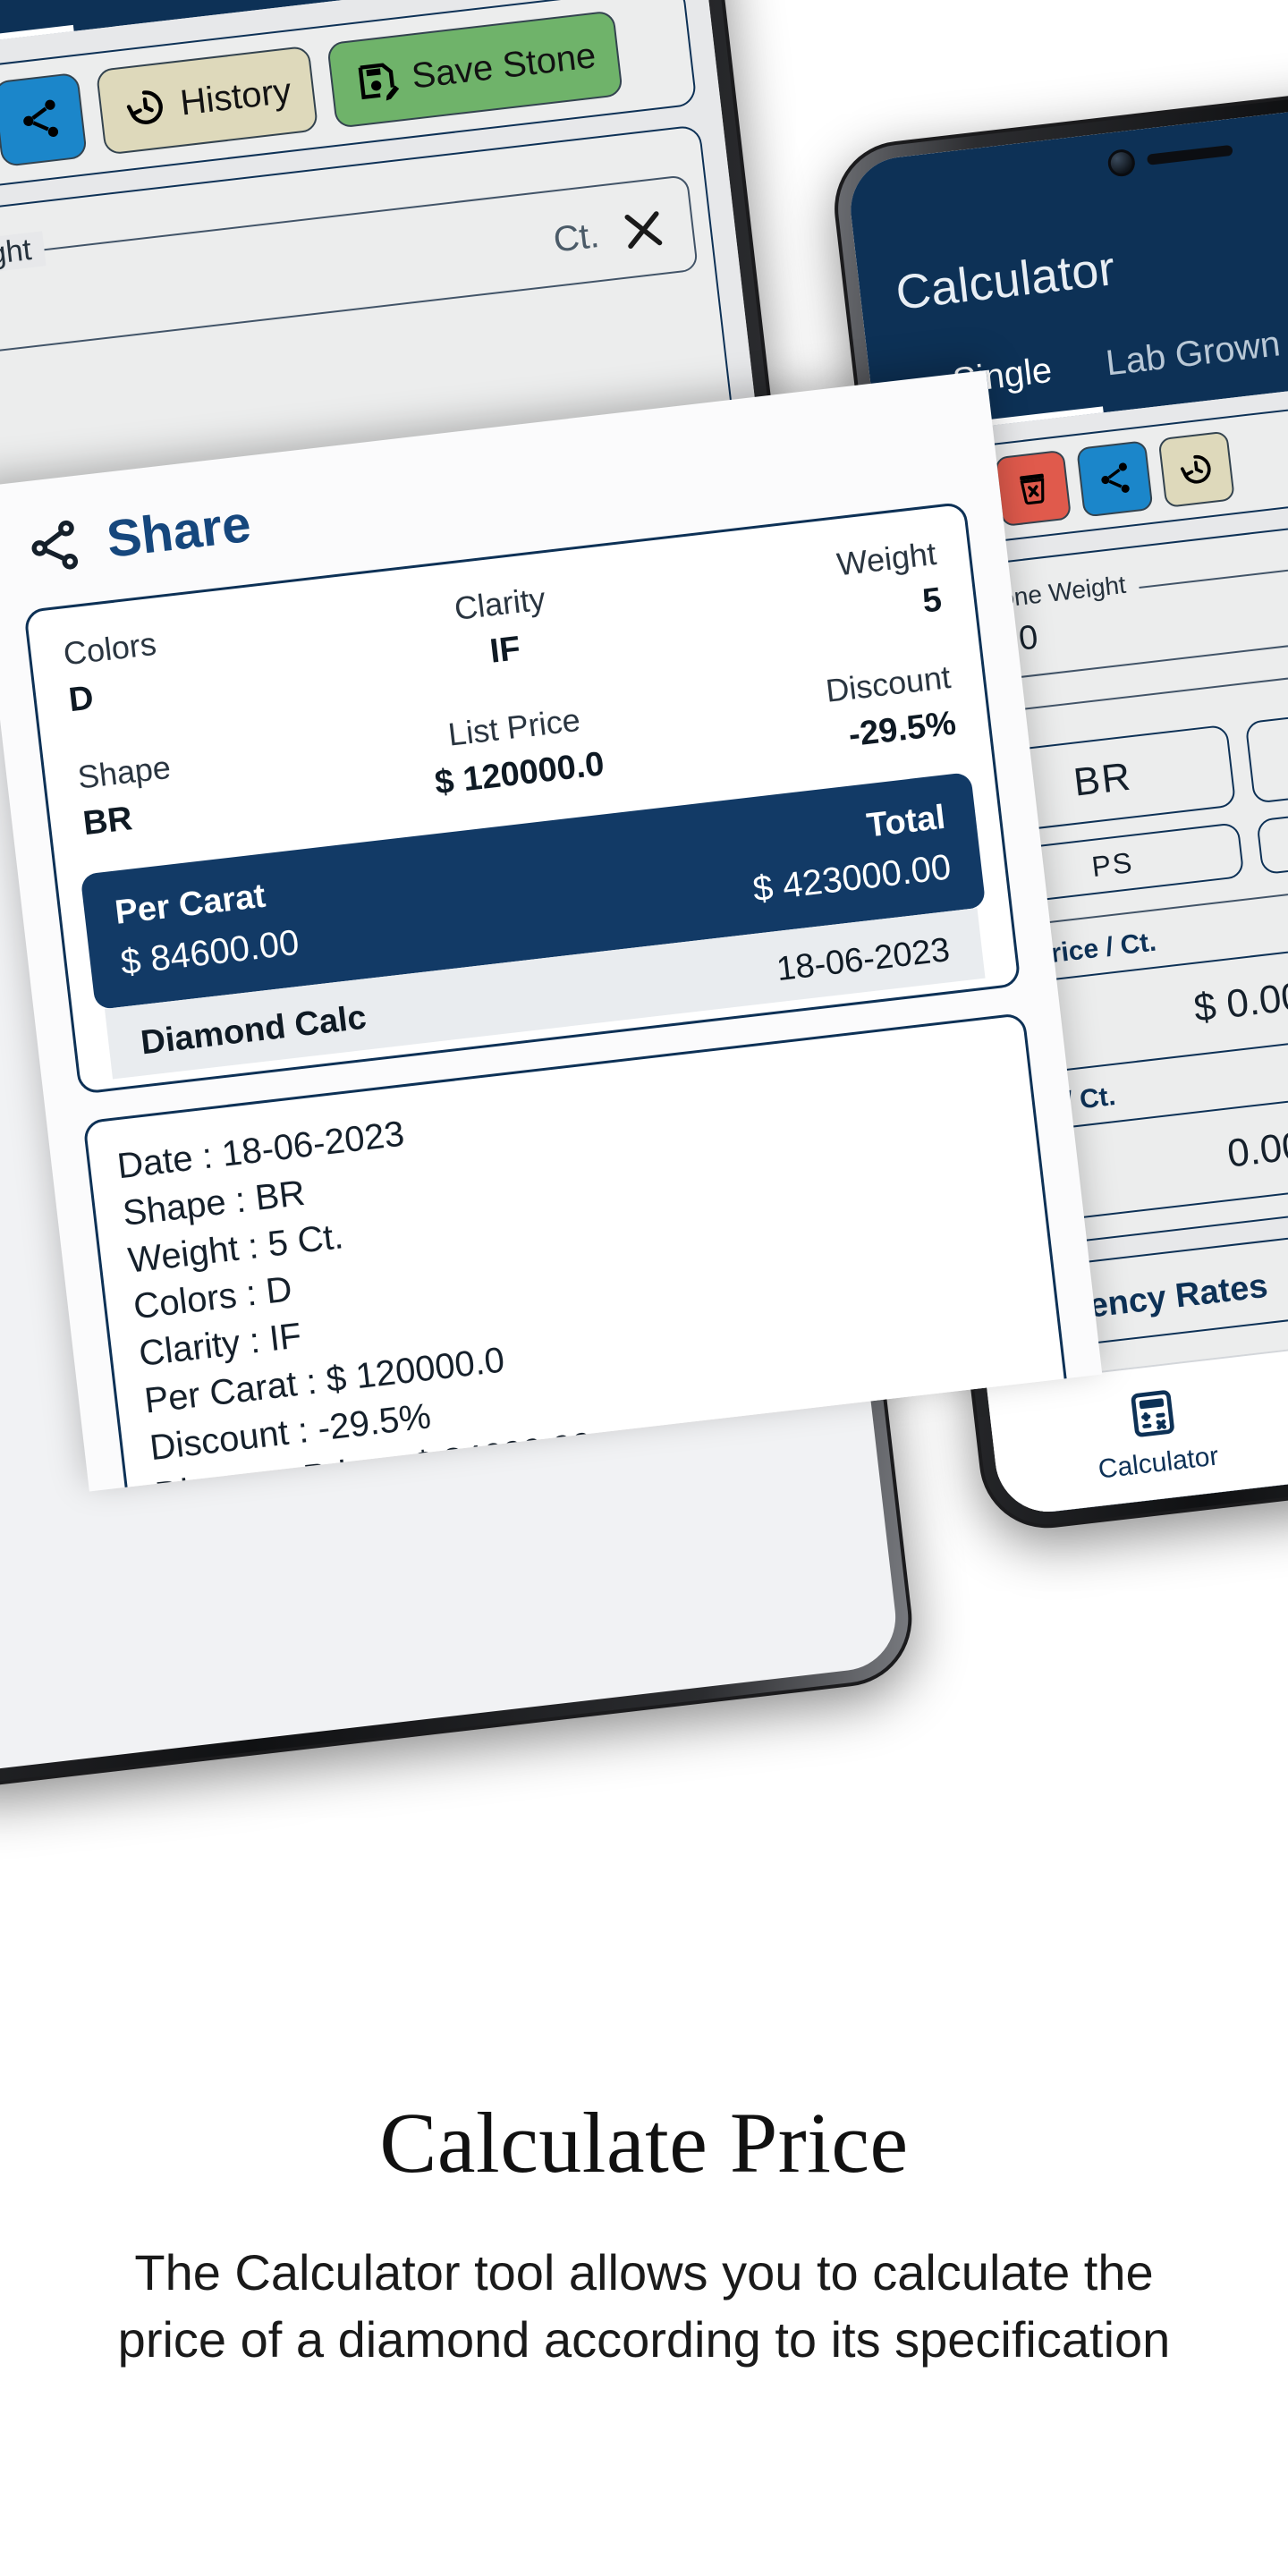 The height and width of the screenshot is (2576, 1288). What do you see at coordinates (502, 628) in the screenshot?
I see `summary-clarity: Clarity IF` at bounding box center [502, 628].